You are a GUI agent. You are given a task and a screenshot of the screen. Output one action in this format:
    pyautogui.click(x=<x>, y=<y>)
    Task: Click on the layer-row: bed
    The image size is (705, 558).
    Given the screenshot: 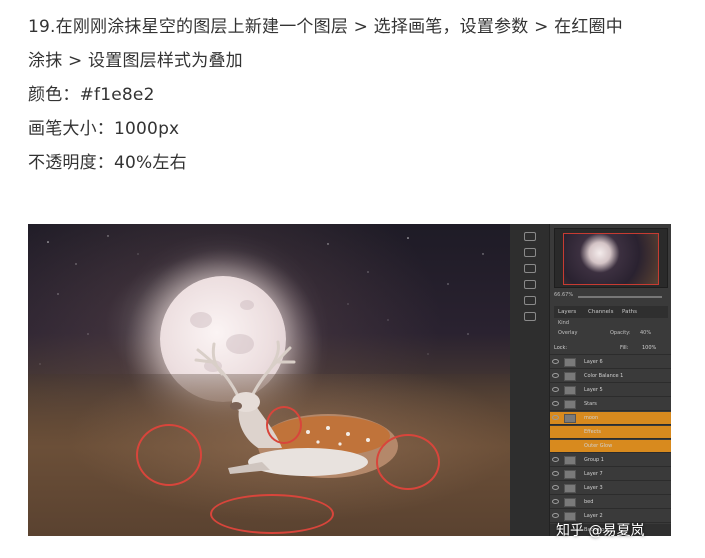 What is the action you would take?
    pyautogui.click(x=610, y=502)
    